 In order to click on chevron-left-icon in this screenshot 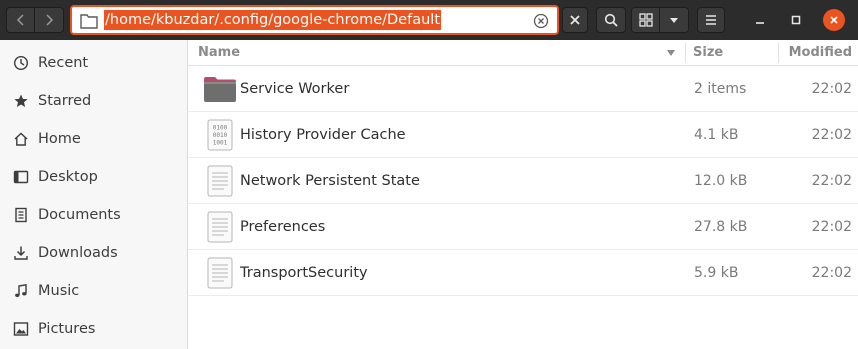, I will do `click(20, 20)`.